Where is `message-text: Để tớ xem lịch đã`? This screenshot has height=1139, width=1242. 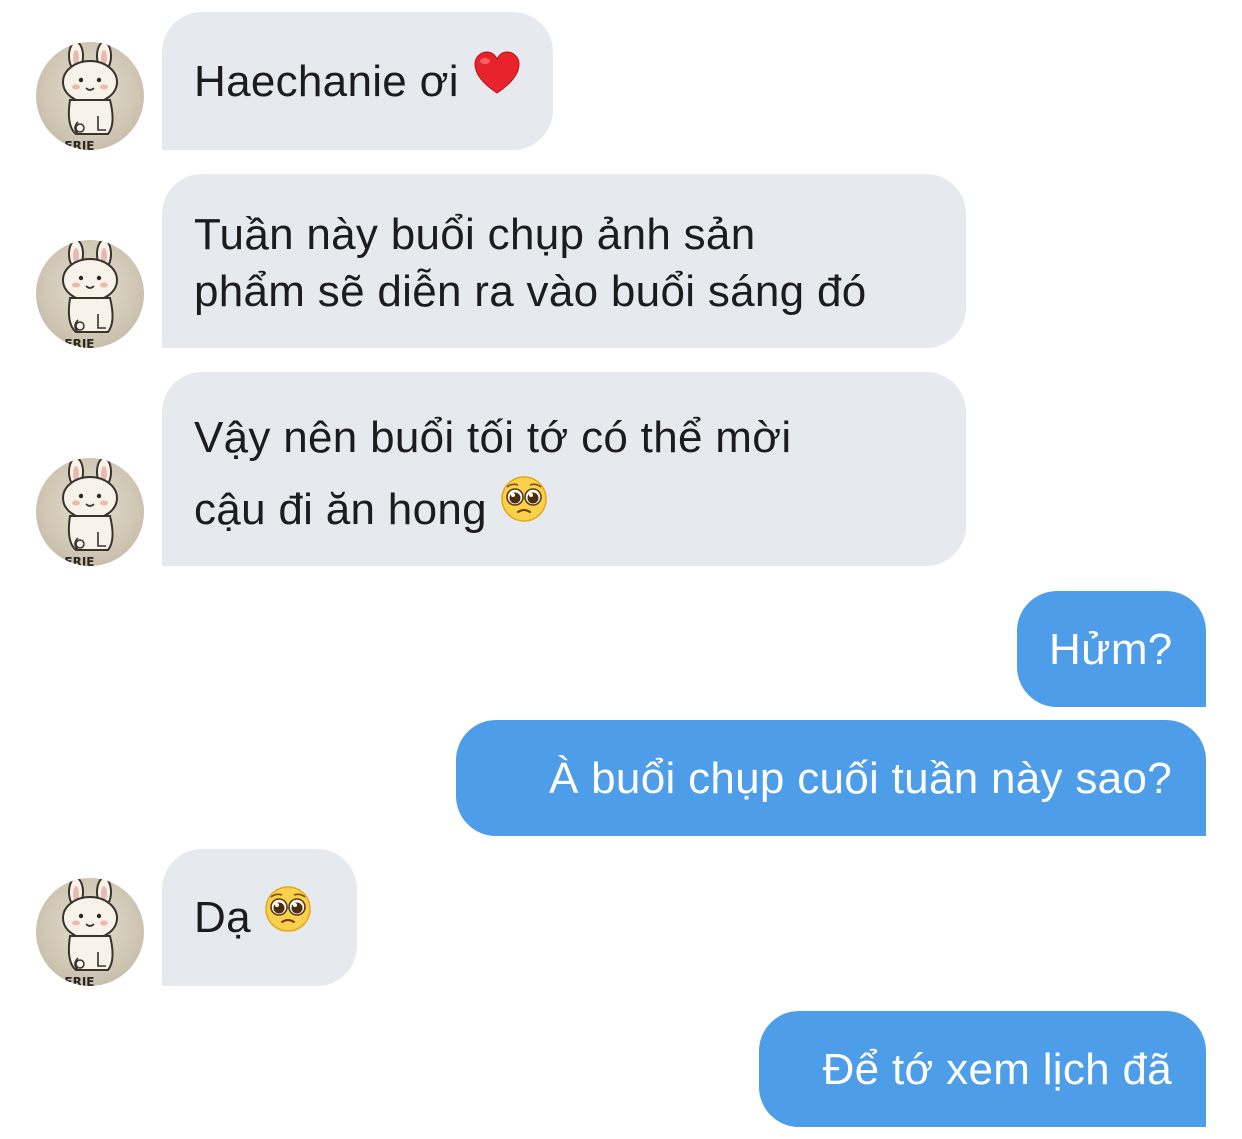 message-text: Để tớ xem lịch đã is located at coordinates (997, 1069).